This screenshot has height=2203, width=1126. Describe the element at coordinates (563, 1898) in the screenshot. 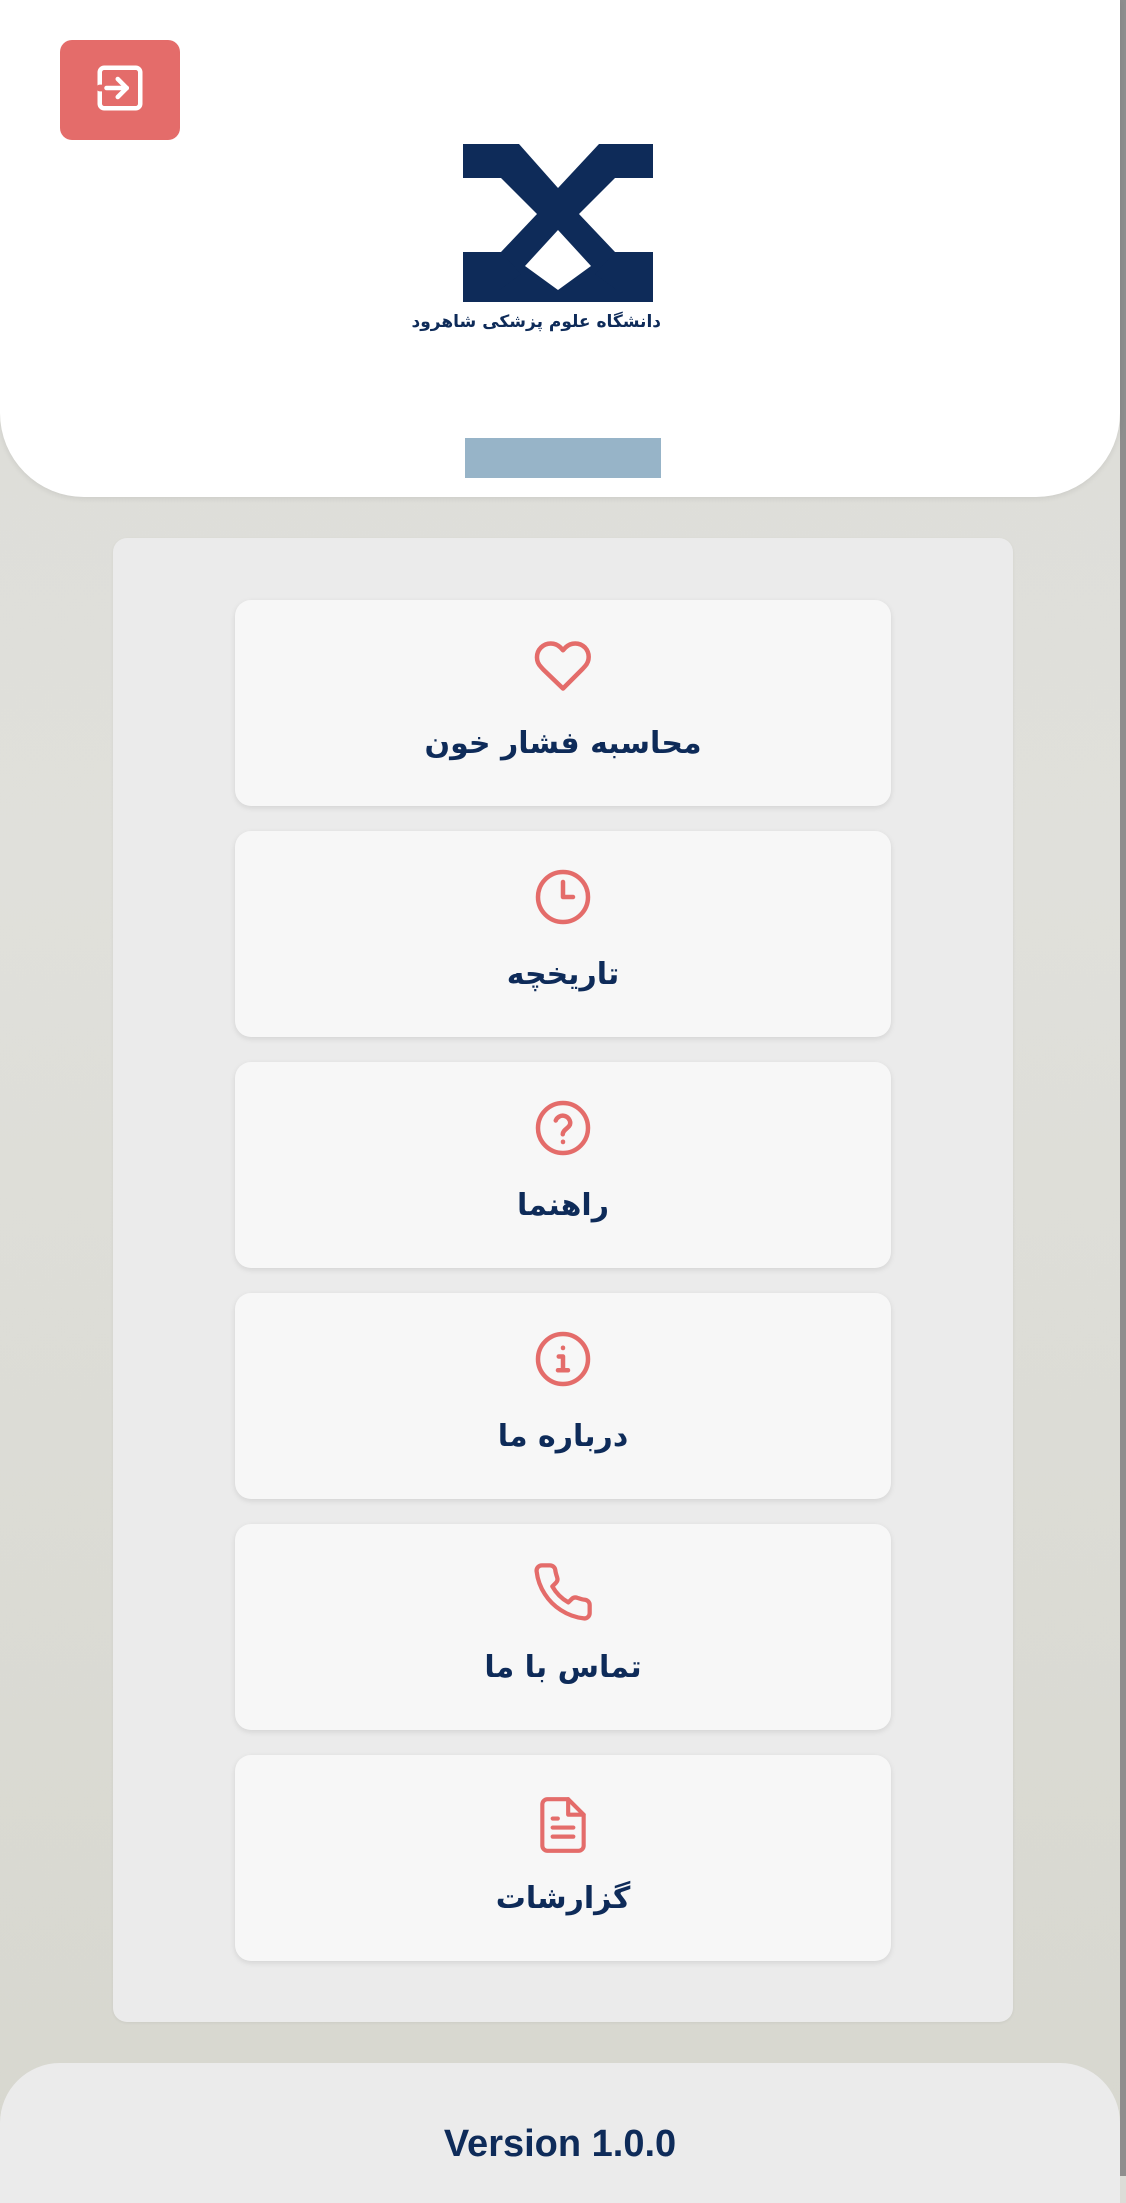

I see `menu-item-label: گزارشات` at that location.